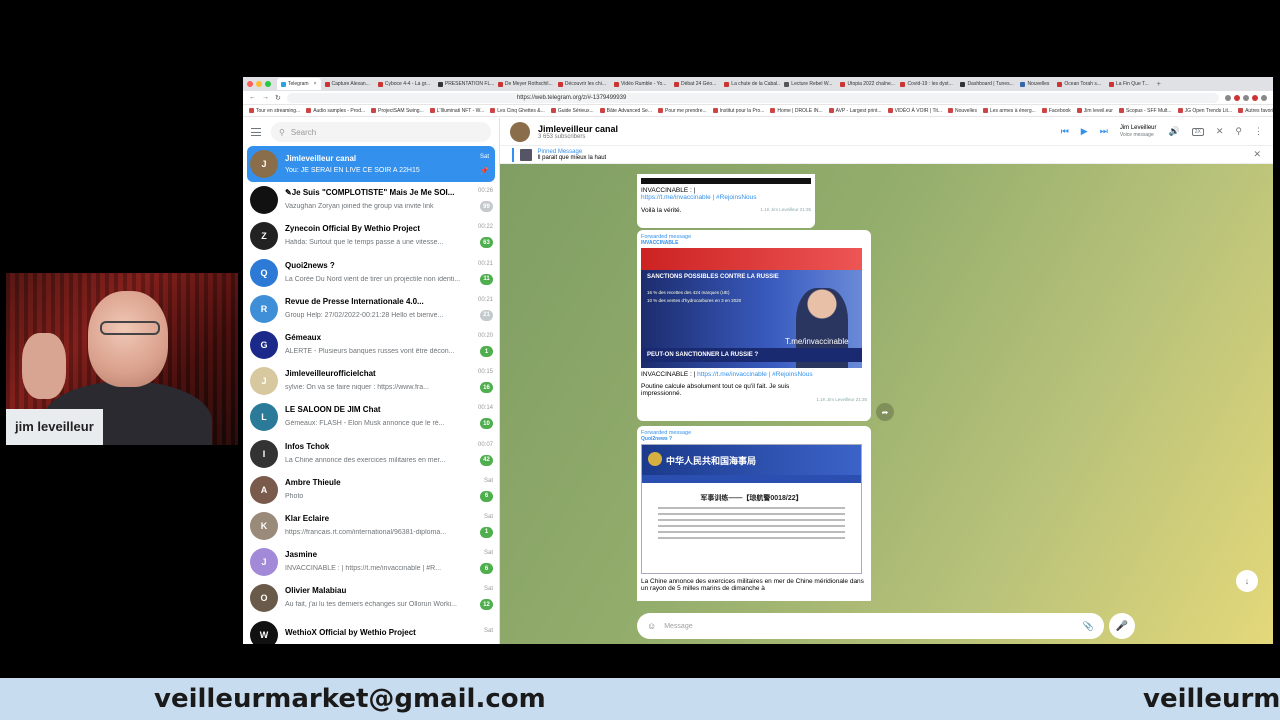 The height and width of the screenshot is (720, 1280). What do you see at coordinates (1264, 97) in the screenshot?
I see `profile-icon` at bounding box center [1264, 97].